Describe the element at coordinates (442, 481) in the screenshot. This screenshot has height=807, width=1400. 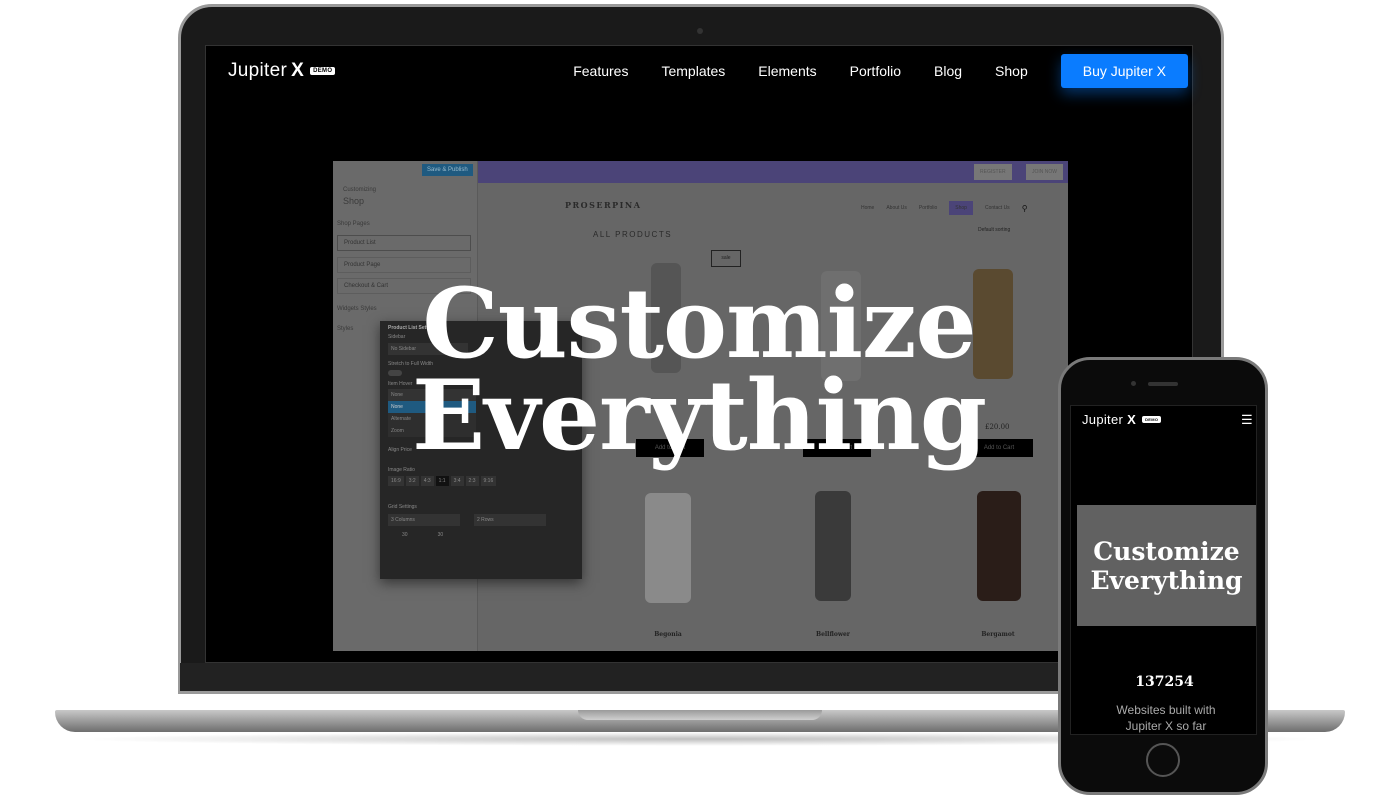
I see `ratio-button: 1:1` at that location.